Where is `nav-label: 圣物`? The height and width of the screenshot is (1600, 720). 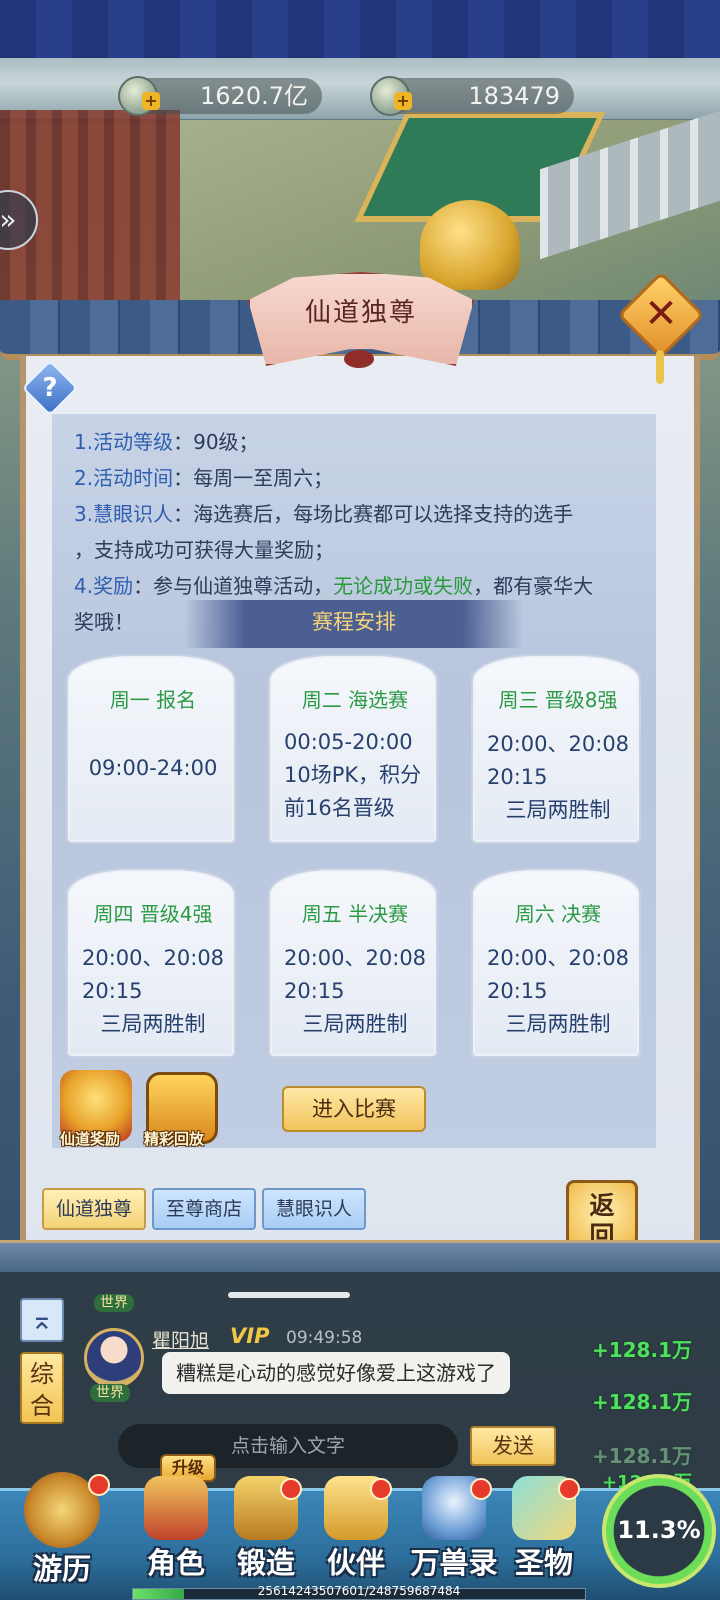 nav-label: 圣物 is located at coordinates (543, 1563).